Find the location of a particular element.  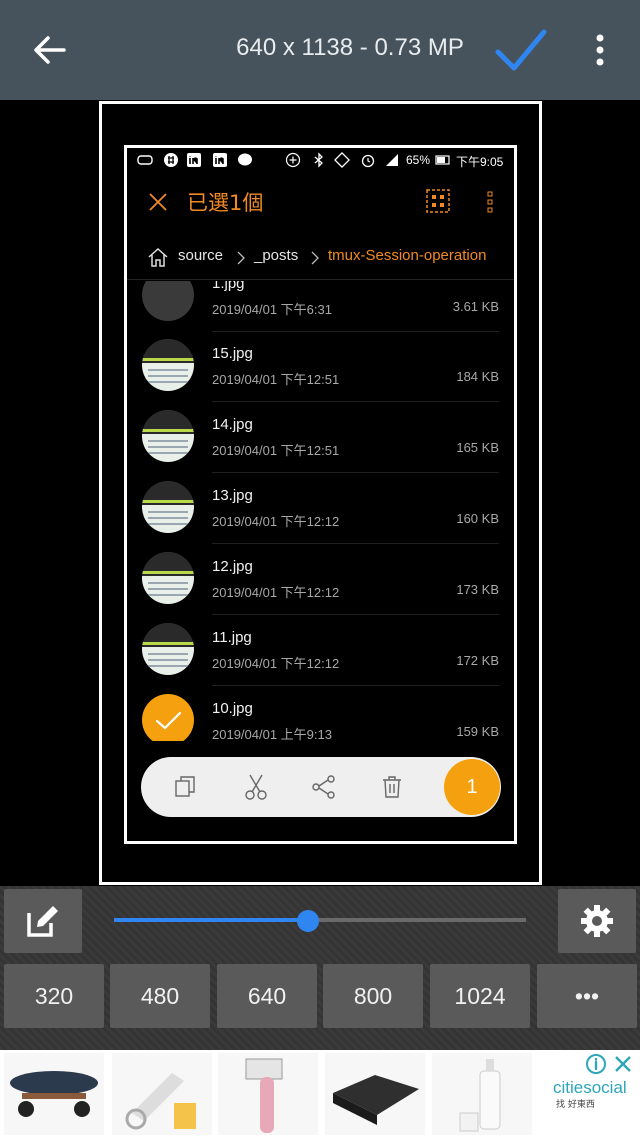

file-name: 14.jpg is located at coordinates (232, 424).